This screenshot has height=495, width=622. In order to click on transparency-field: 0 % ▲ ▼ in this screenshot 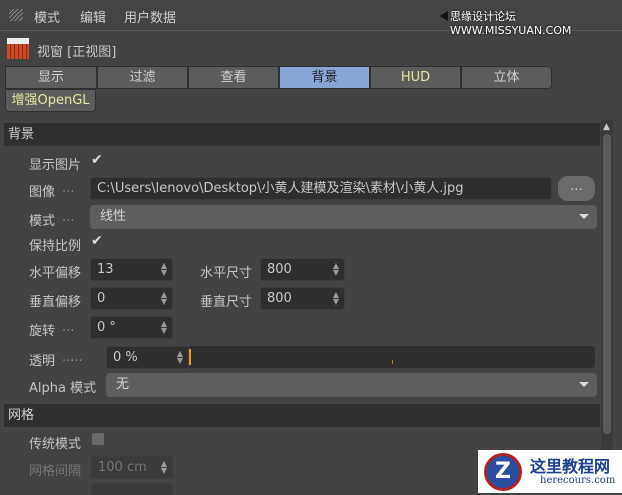, I will do `click(147, 357)`.